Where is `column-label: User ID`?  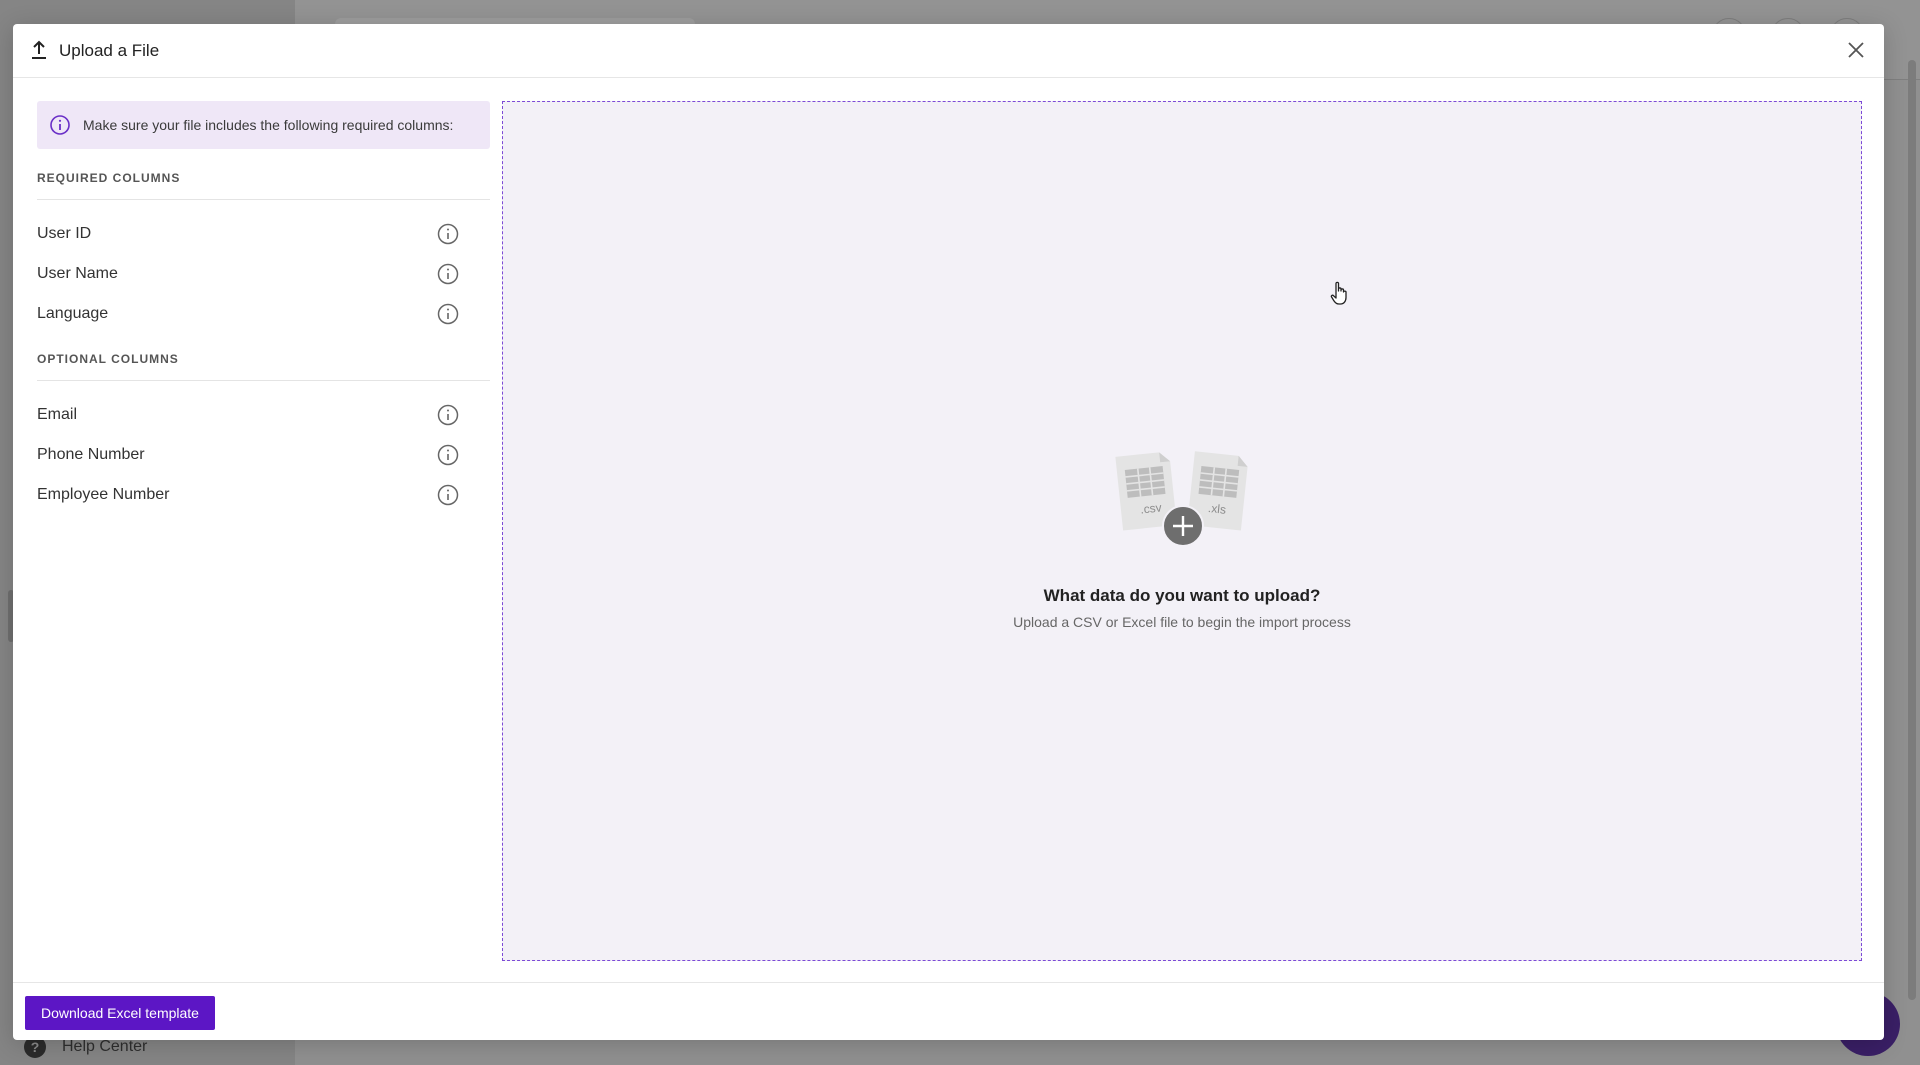 column-label: User ID is located at coordinates (64, 233).